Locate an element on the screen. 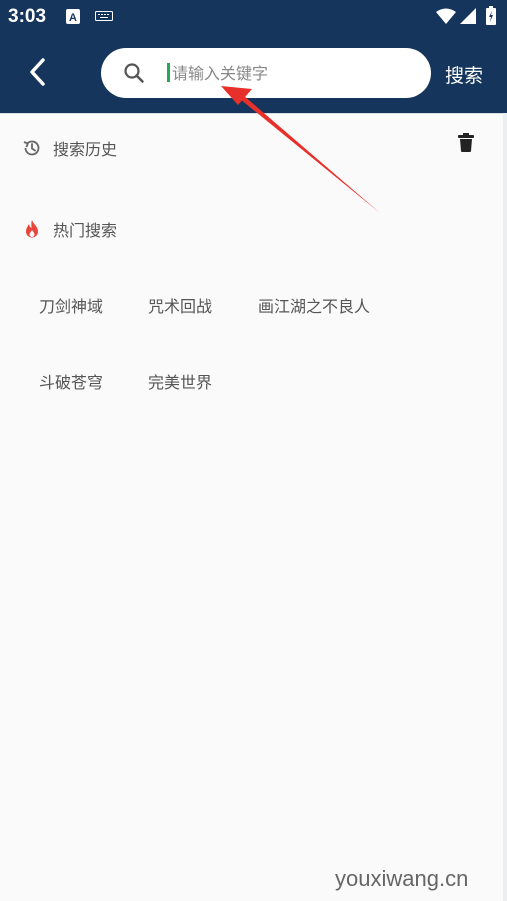 This screenshot has width=507, height=901. hot-section-title: 热门搜索 is located at coordinates (69, 229).